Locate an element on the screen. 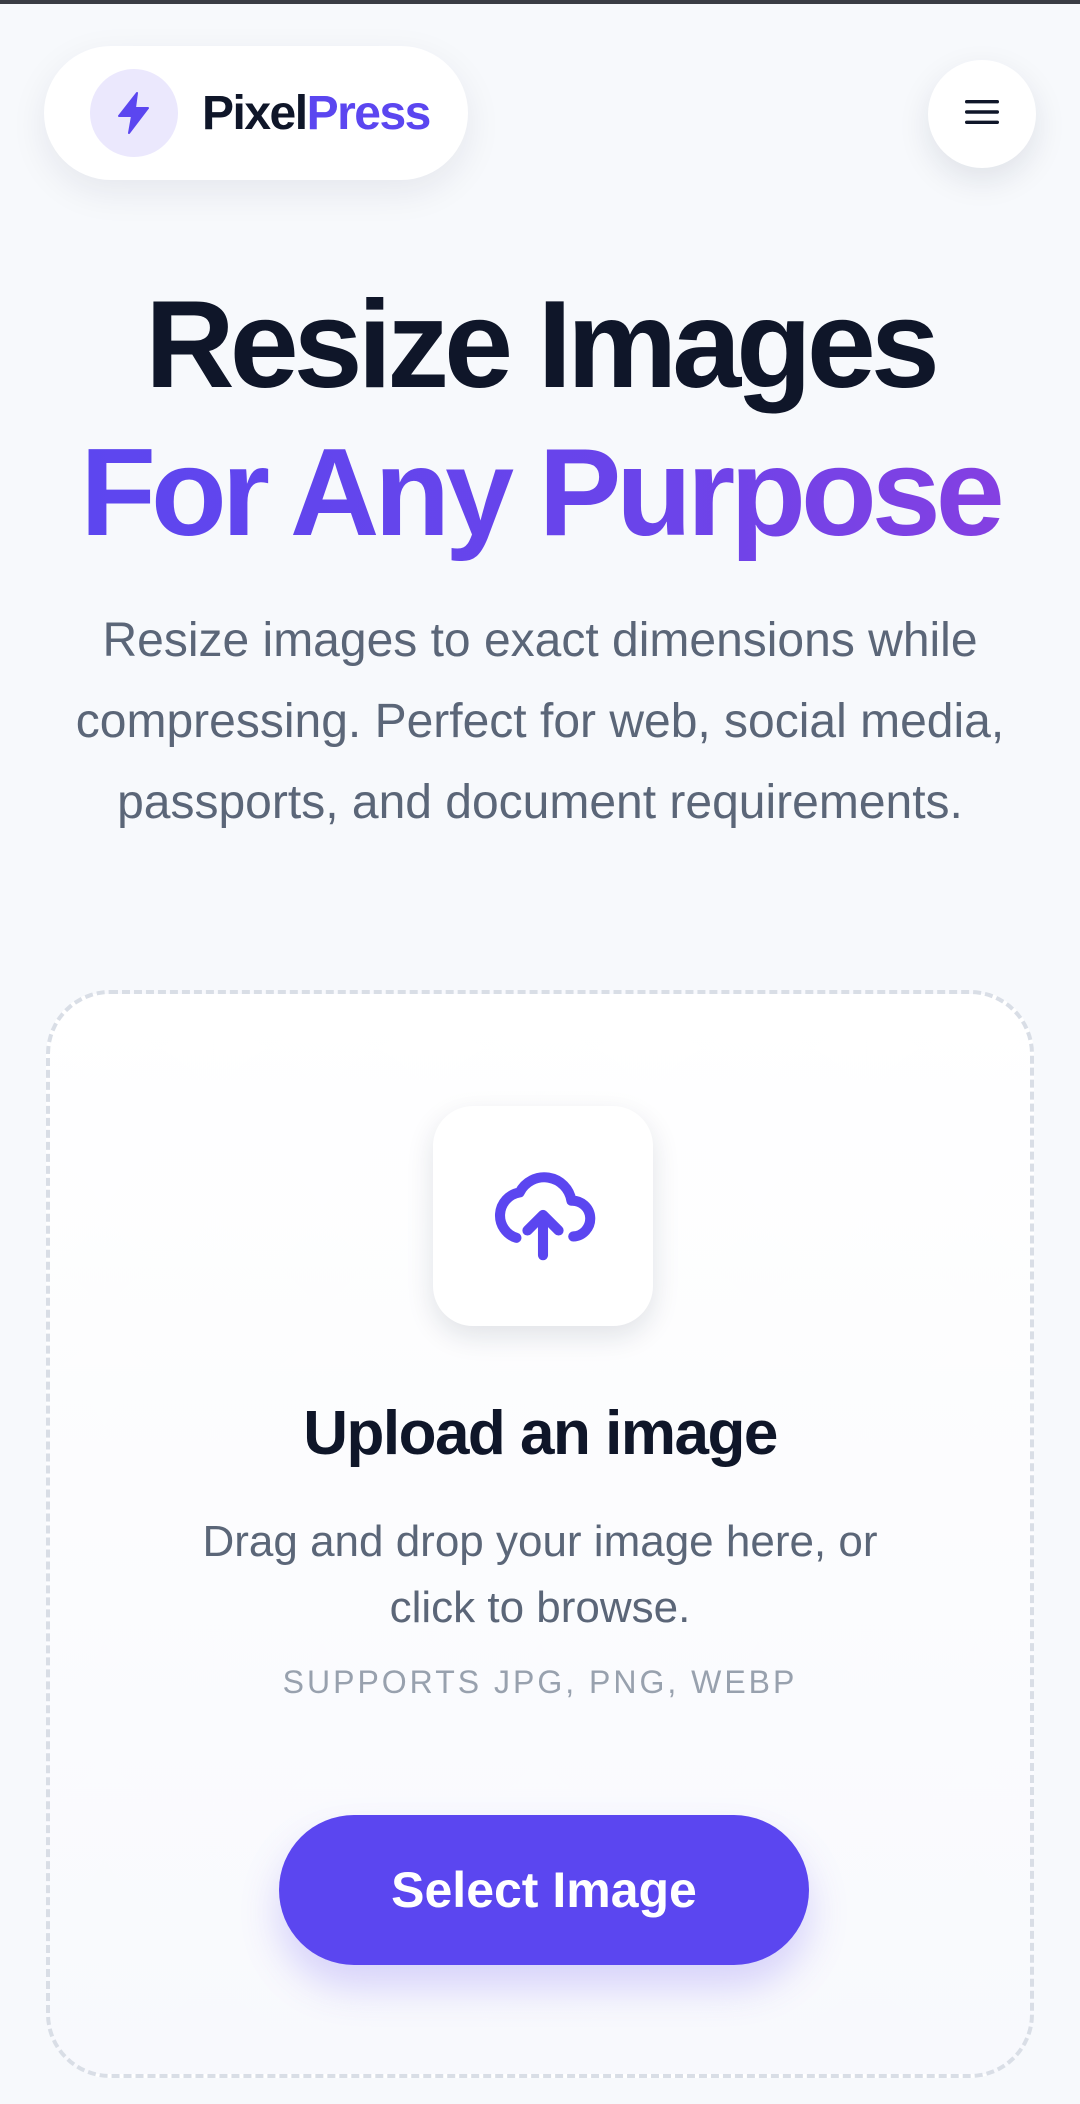  lightning-bolt-icon is located at coordinates (134, 113).